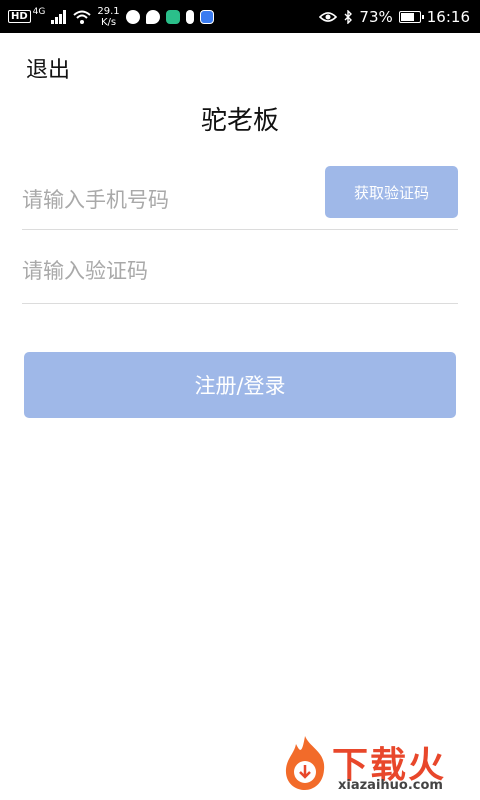 The height and width of the screenshot is (800, 480). I want to click on eye-comfort-icon, so click(328, 16).